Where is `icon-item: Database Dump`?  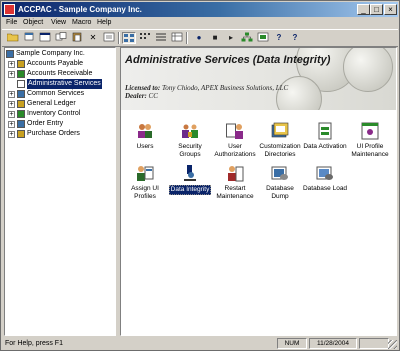
icon-item: Database Dump is located at coordinates (280, 182).